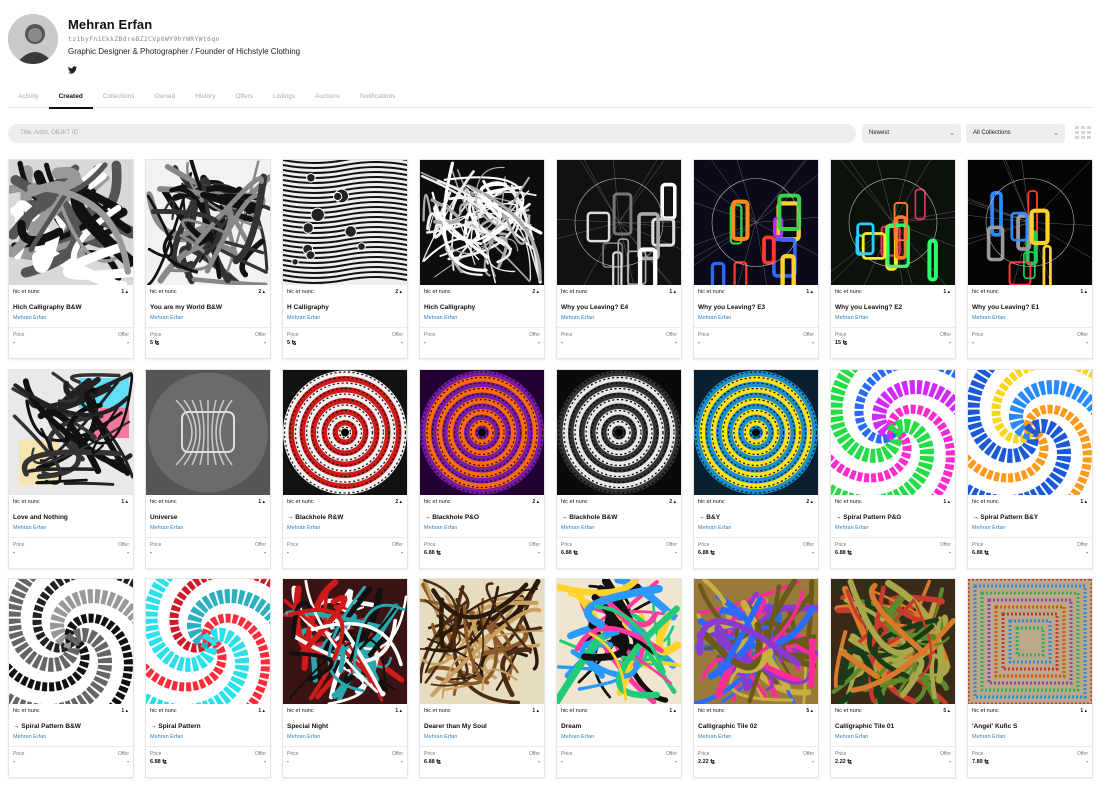 This screenshot has width=1100, height=786. What do you see at coordinates (119, 99) in the screenshot?
I see `tab-collections: Collections` at bounding box center [119, 99].